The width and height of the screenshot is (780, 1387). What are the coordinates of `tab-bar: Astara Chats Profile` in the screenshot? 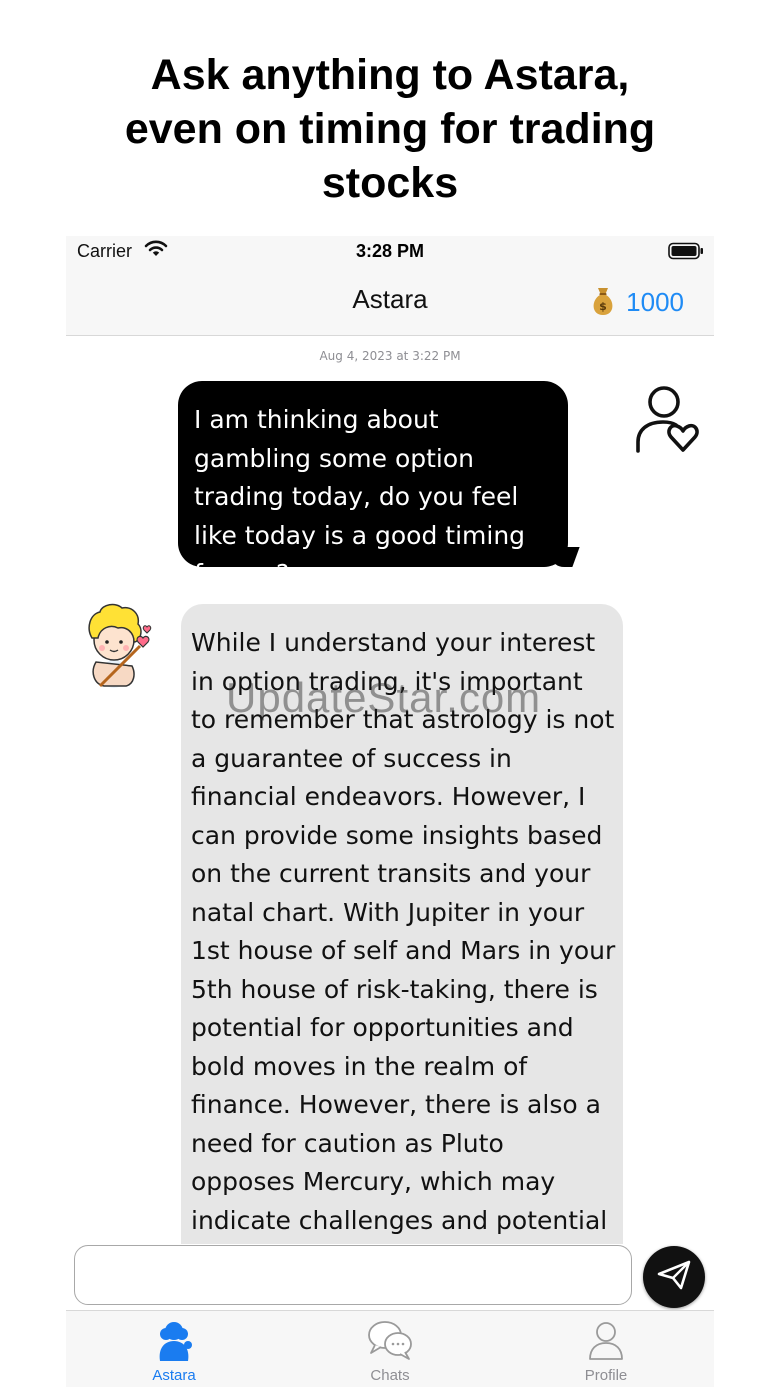 It's located at (390, 1348).